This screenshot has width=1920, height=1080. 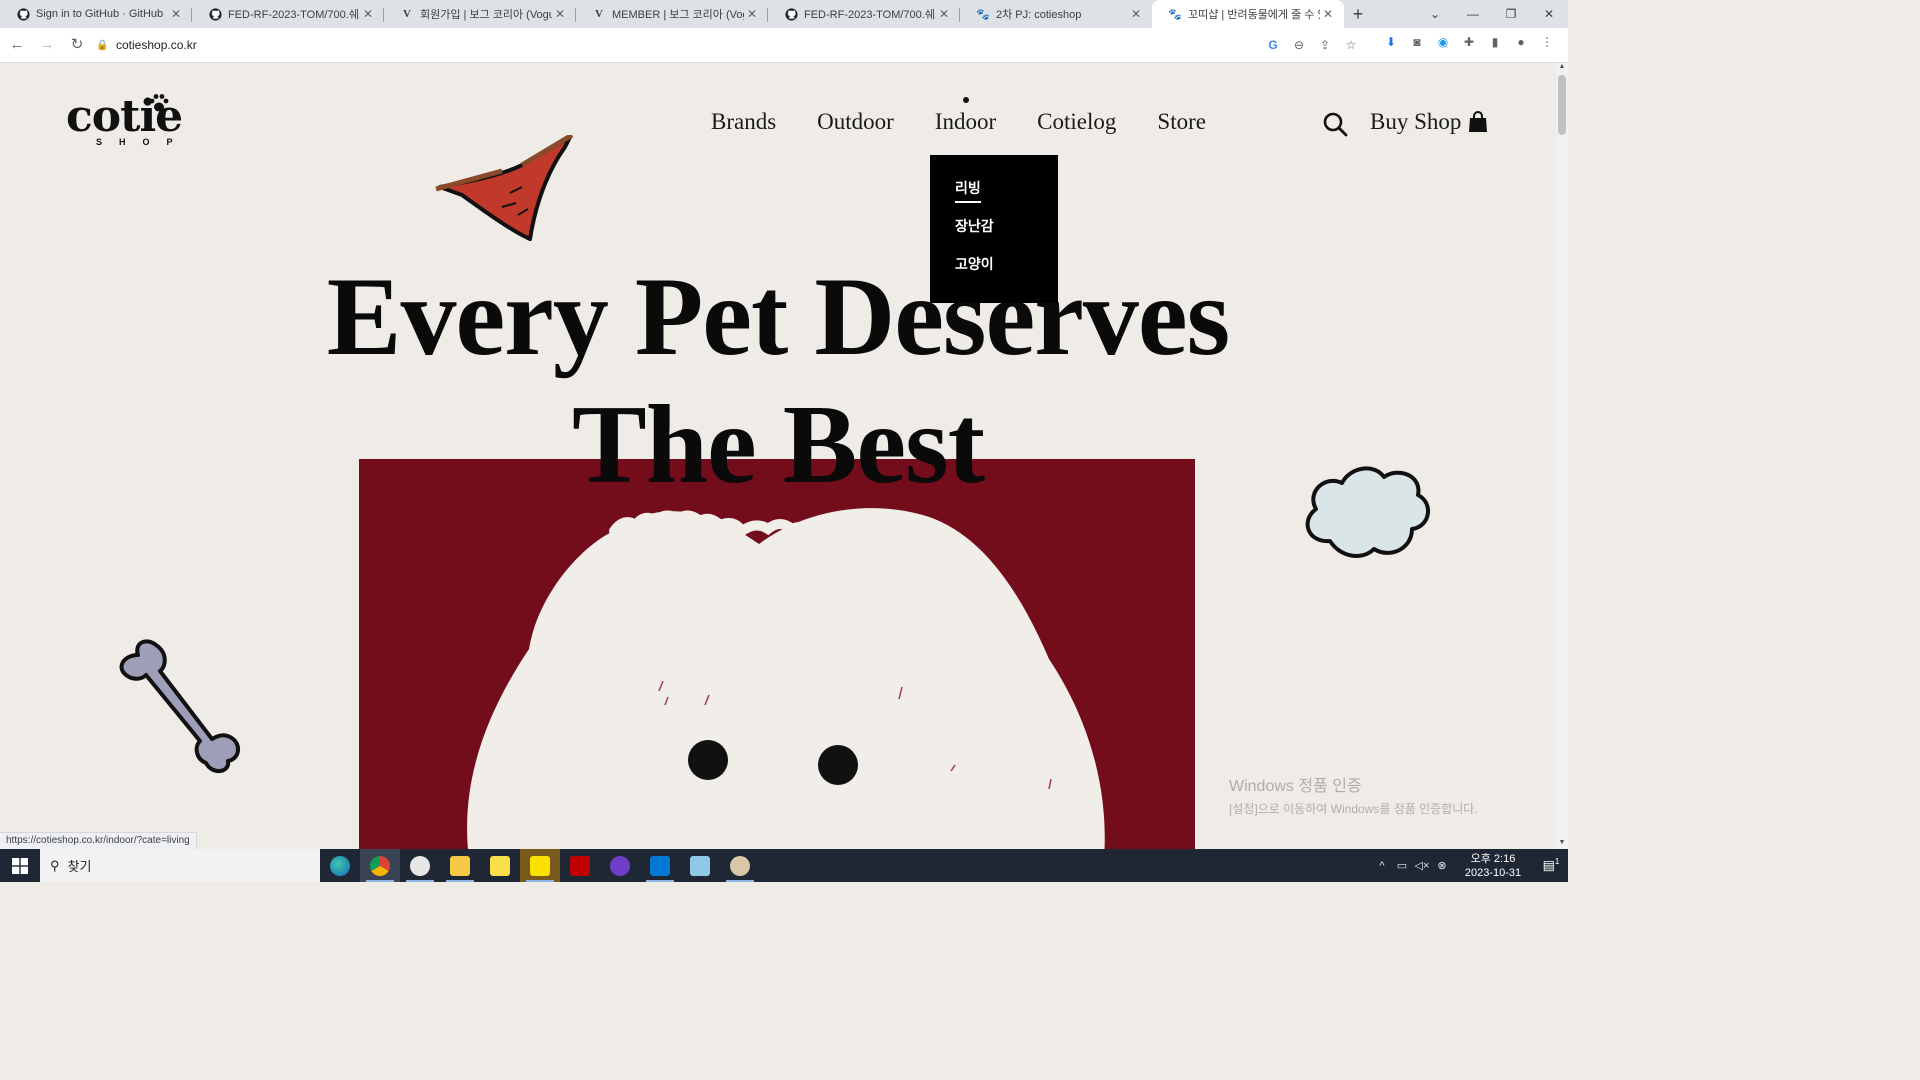 What do you see at coordinates (743, 122) in the screenshot?
I see `nav-brands: Brands` at bounding box center [743, 122].